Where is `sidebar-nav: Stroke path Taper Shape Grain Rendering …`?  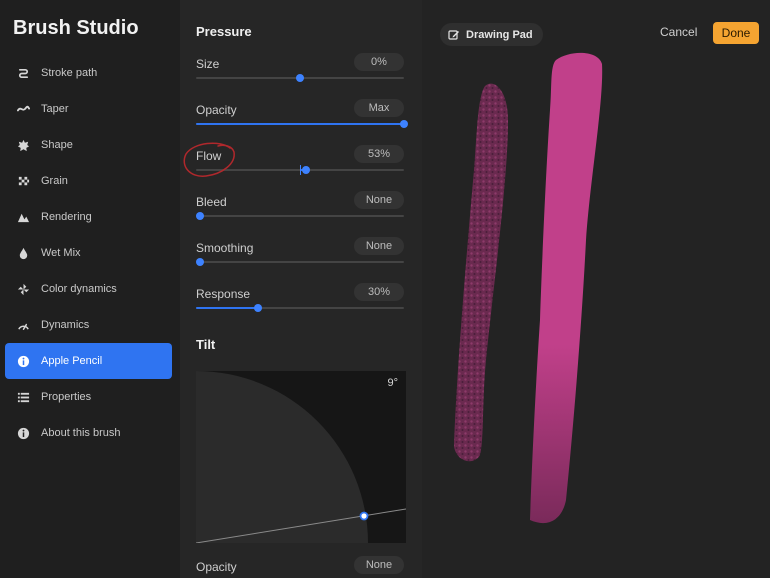 sidebar-nav: Stroke path Taper Shape Grain Rendering … is located at coordinates (88, 253).